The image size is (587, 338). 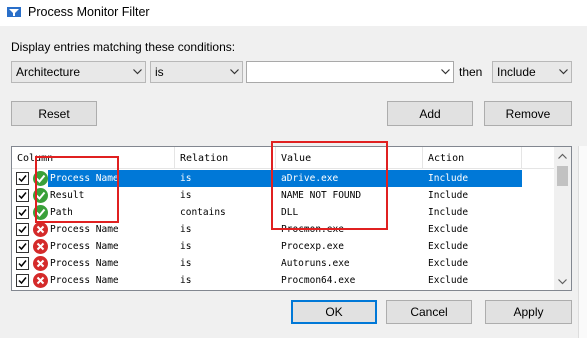 What do you see at coordinates (429, 312) in the screenshot?
I see `cancel-button: Cancel` at bounding box center [429, 312].